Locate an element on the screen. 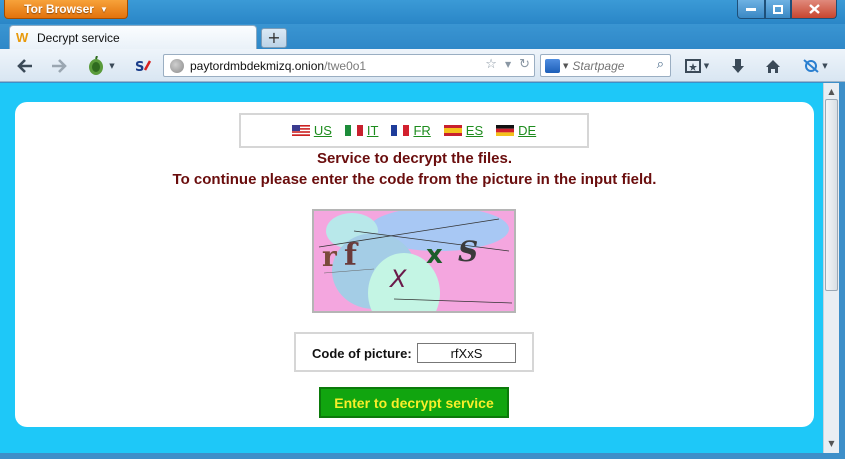 This screenshot has width=845, height=459. vertical-scrollbar: ▲ ▼ is located at coordinates (831, 268).